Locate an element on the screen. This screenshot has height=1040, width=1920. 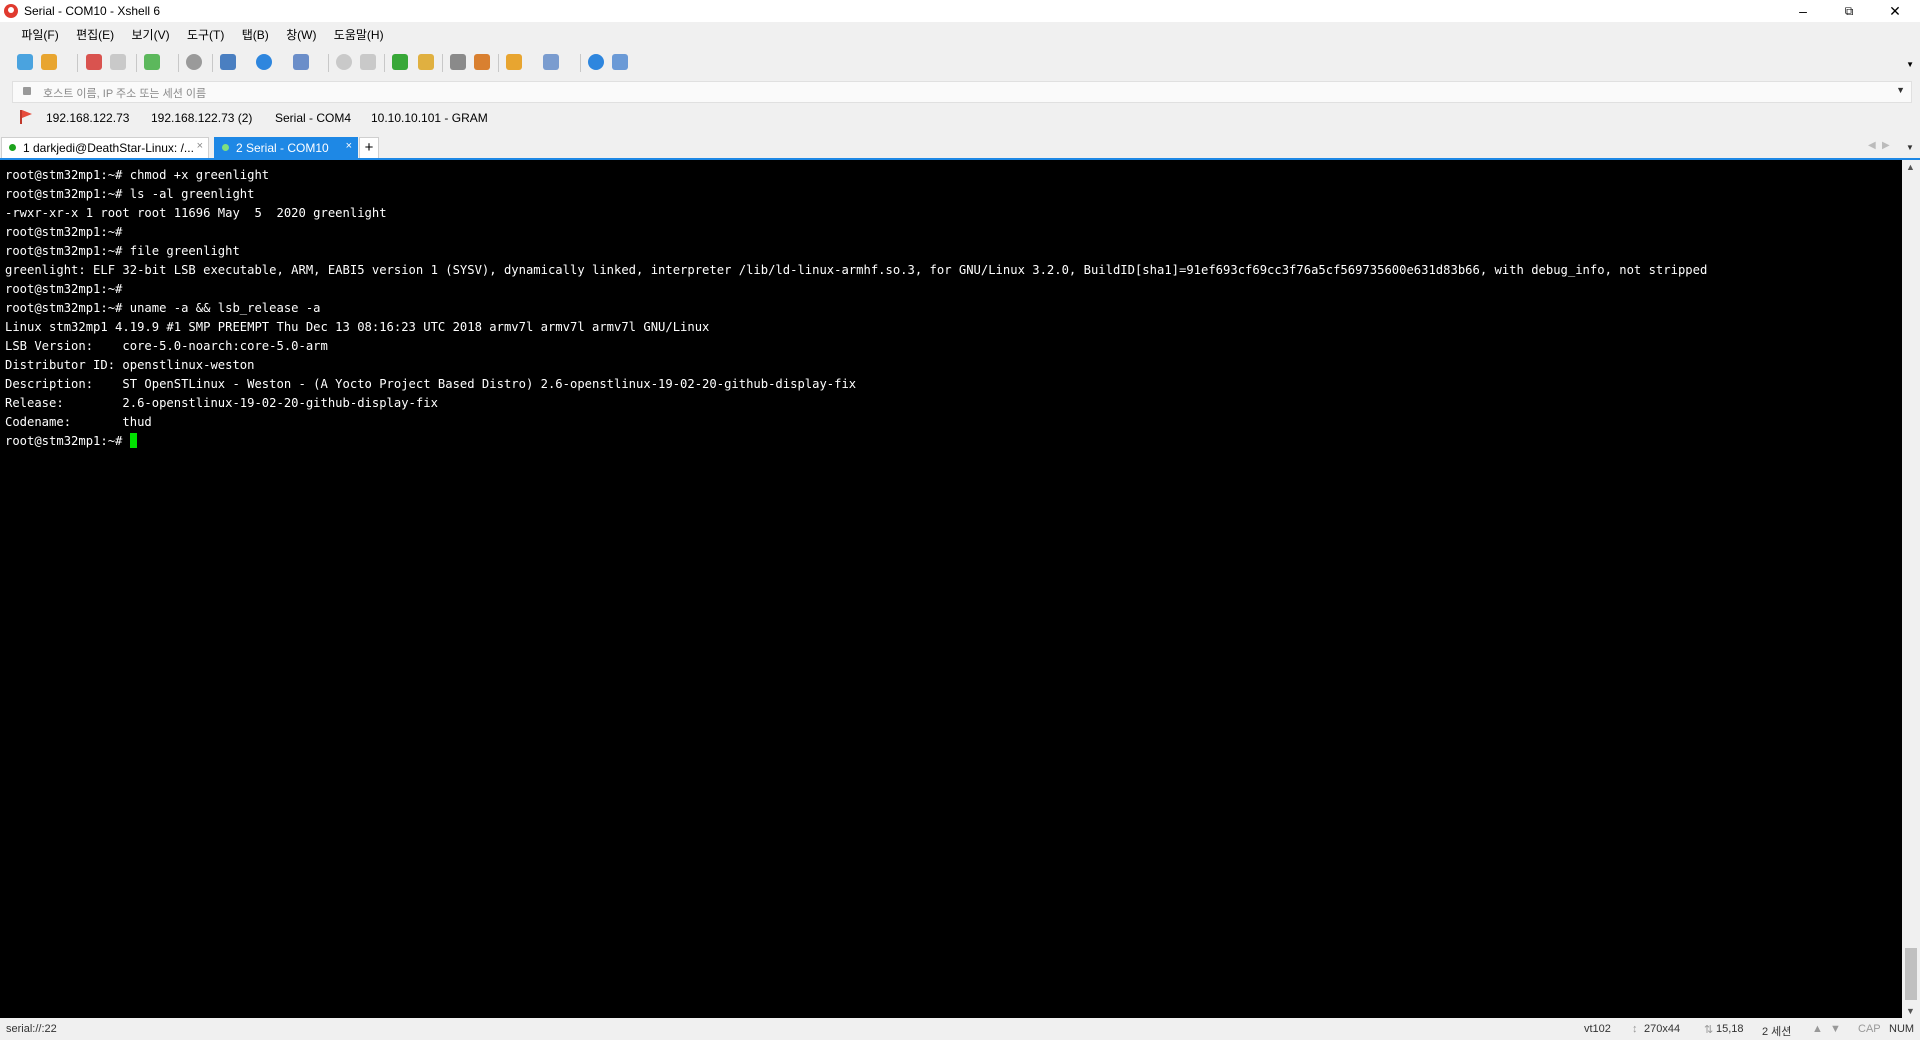
terminal-line: Codename: thud is located at coordinates (78, 422).